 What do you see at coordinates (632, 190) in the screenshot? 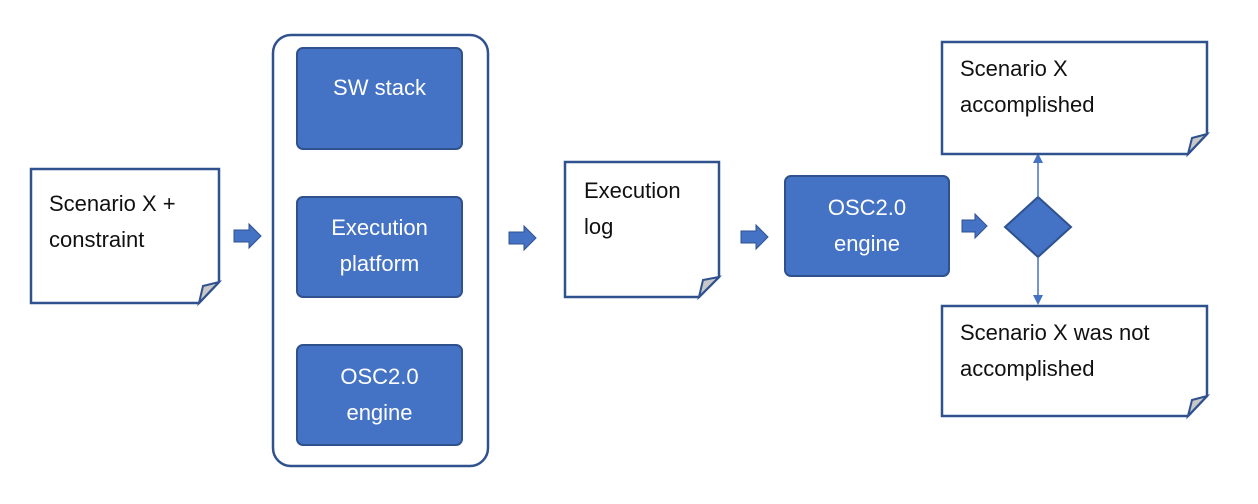
I see `execution-log-line-1: Execution` at bounding box center [632, 190].